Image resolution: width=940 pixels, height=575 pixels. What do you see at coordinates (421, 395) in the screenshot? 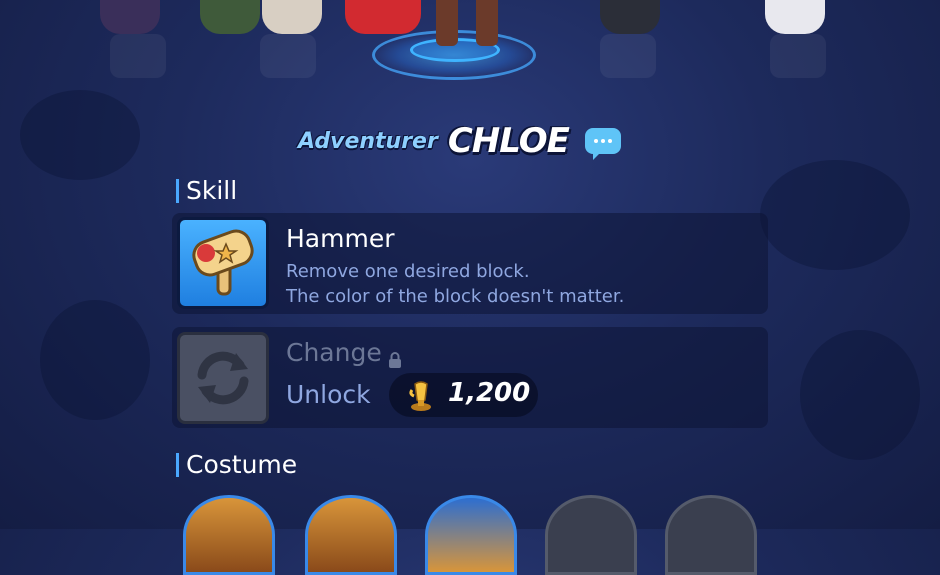
I see `gold-trophy-icon` at bounding box center [421, 395].